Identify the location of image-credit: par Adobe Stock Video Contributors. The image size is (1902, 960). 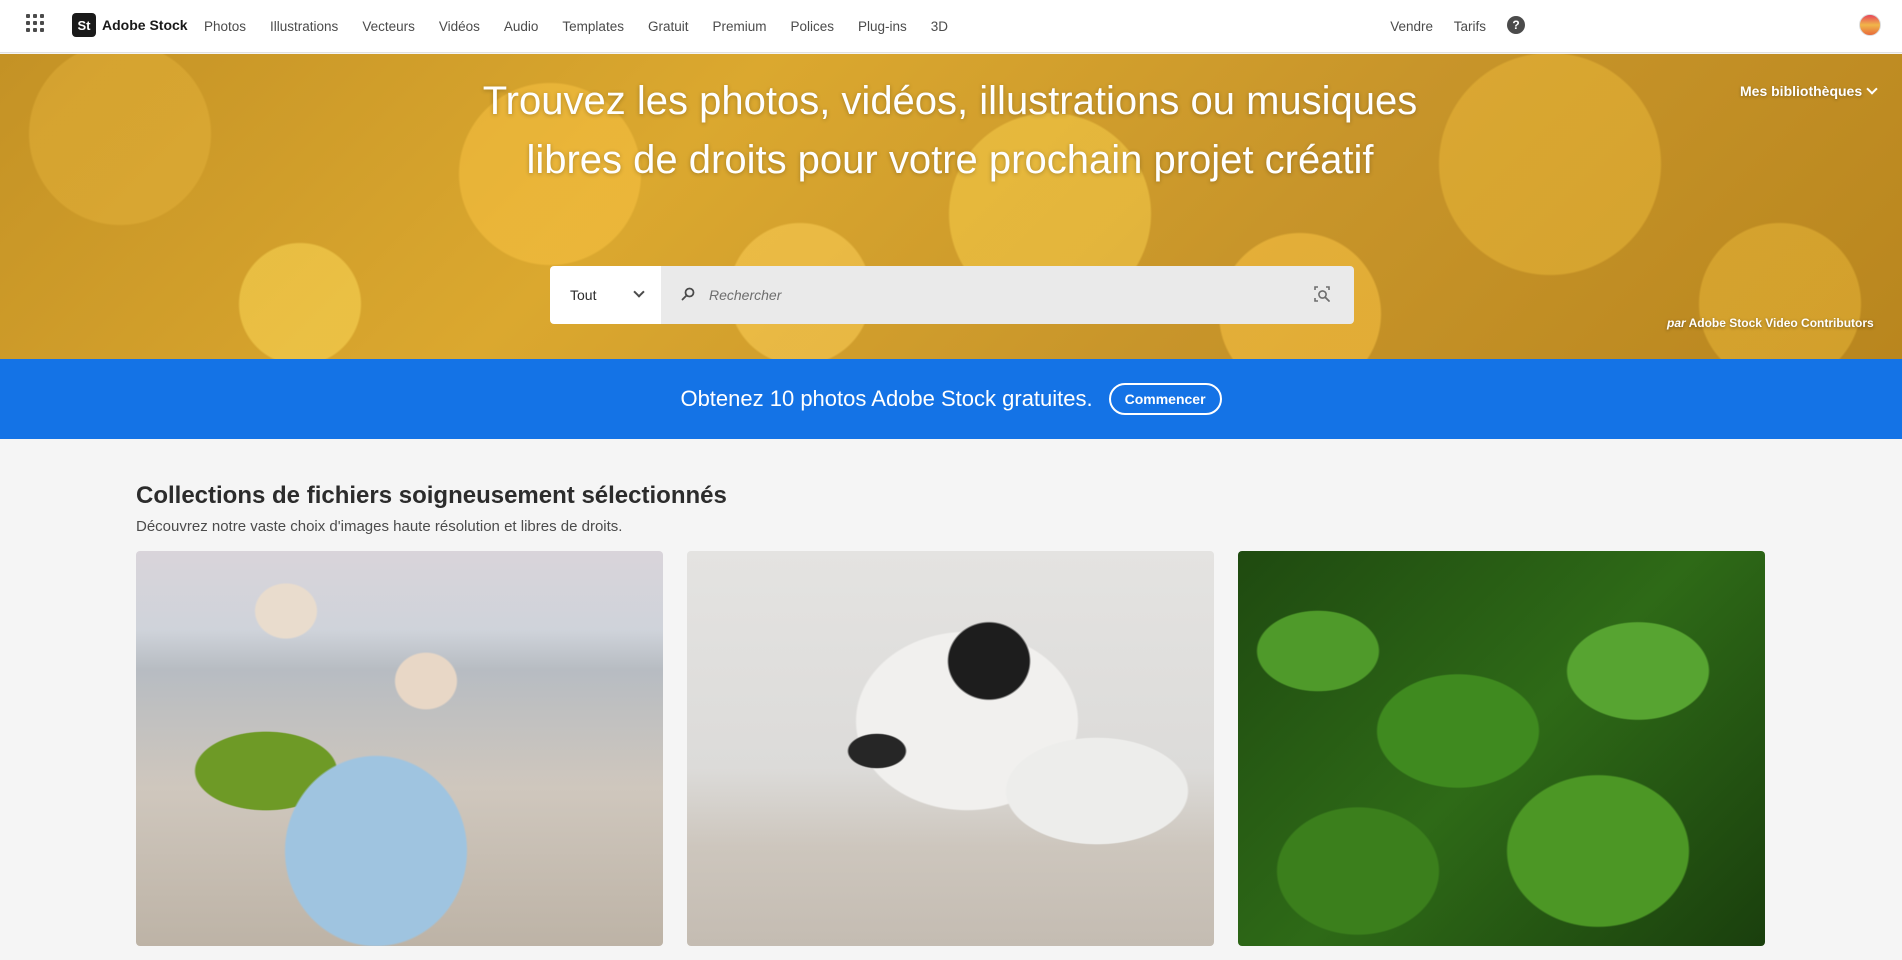
(1770, 323).